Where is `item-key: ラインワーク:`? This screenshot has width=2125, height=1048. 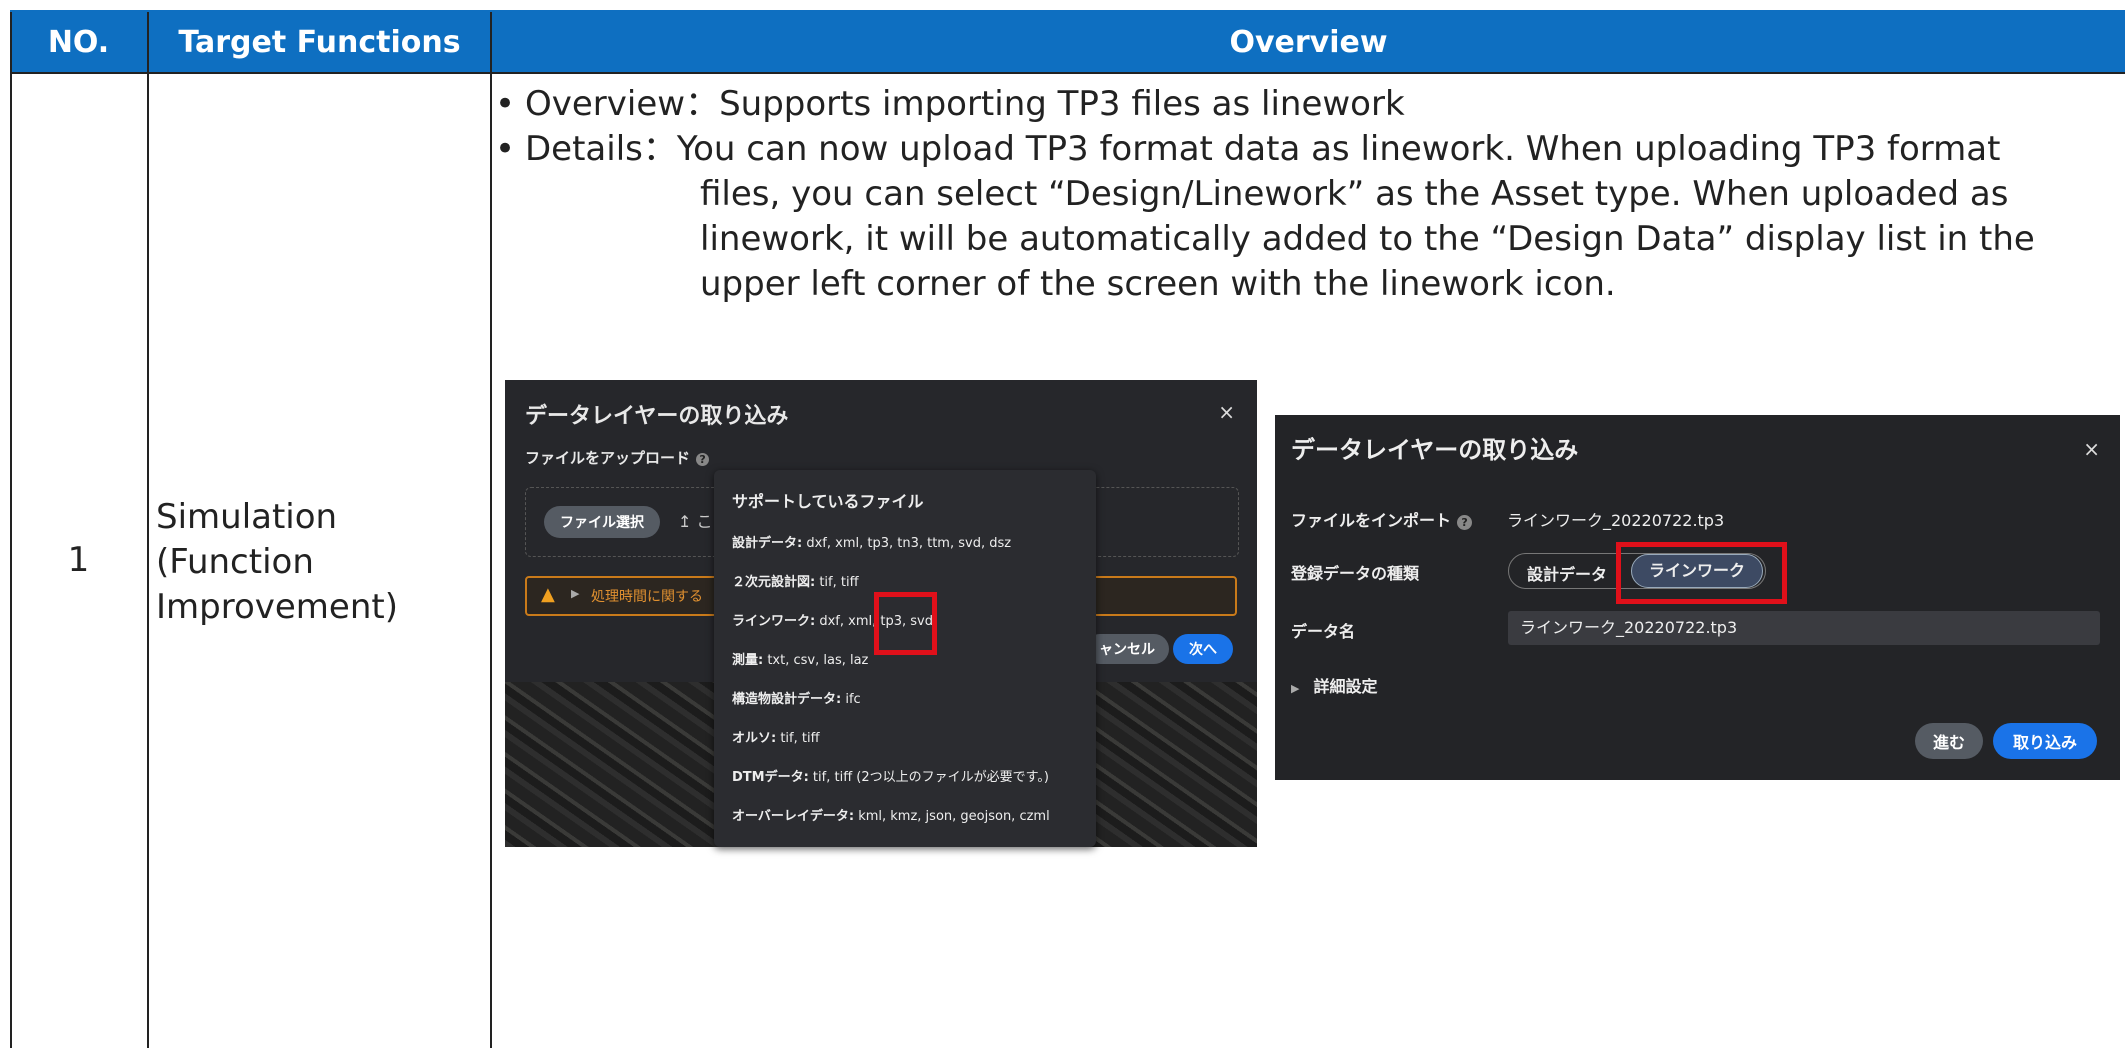
item-key: ラインワーク: is located at coordinates (774, 621).